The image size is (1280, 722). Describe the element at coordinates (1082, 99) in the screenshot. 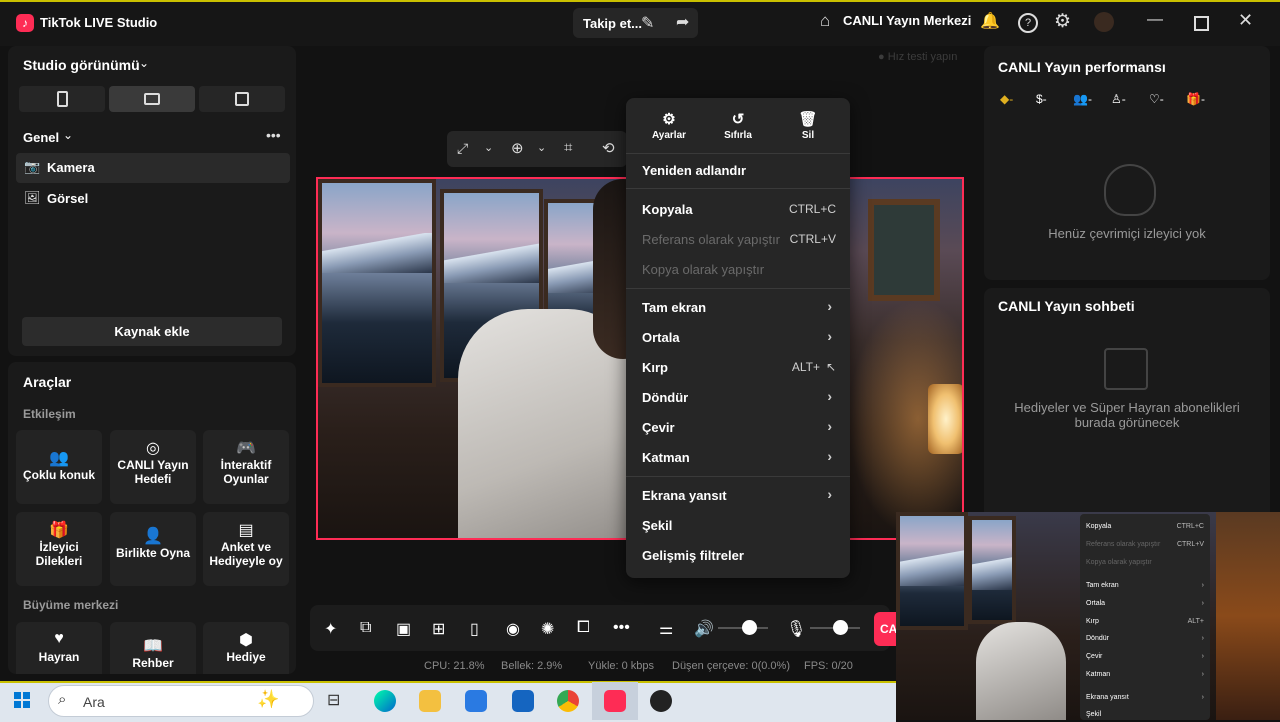

I see `viewers-icon: 👥-` at that location.